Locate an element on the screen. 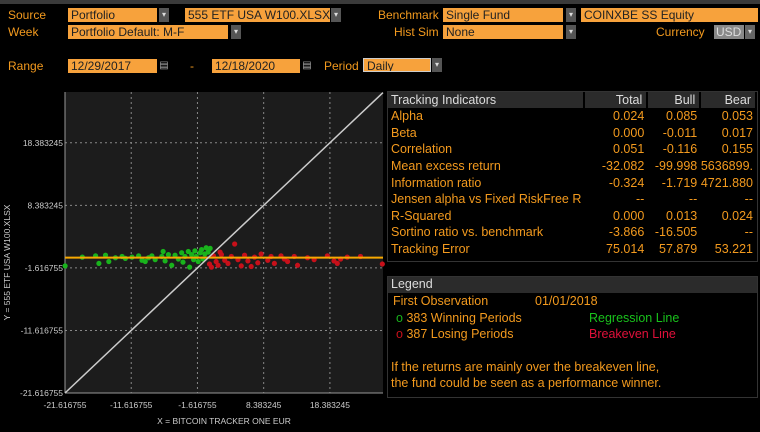  x-tick-label: -11.616755 is located at coordinates (131, 405).